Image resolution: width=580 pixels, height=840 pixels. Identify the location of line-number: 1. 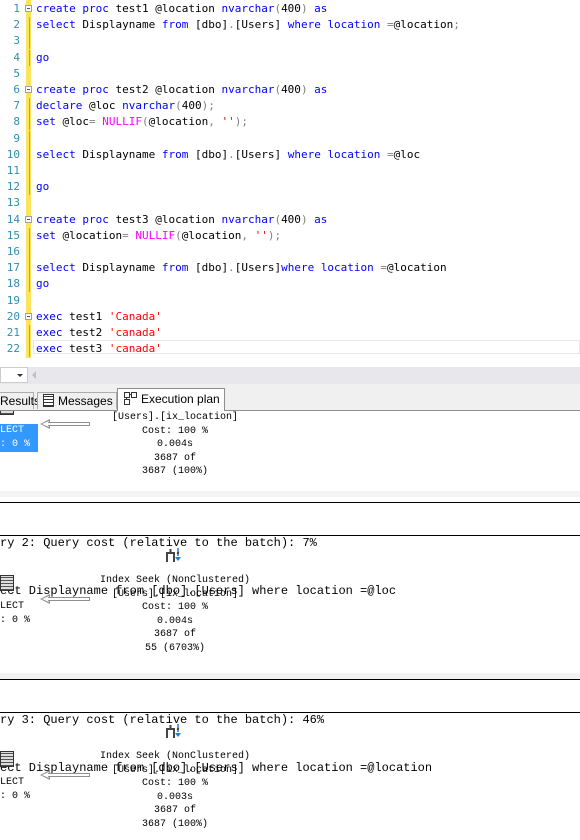
(16, 8).